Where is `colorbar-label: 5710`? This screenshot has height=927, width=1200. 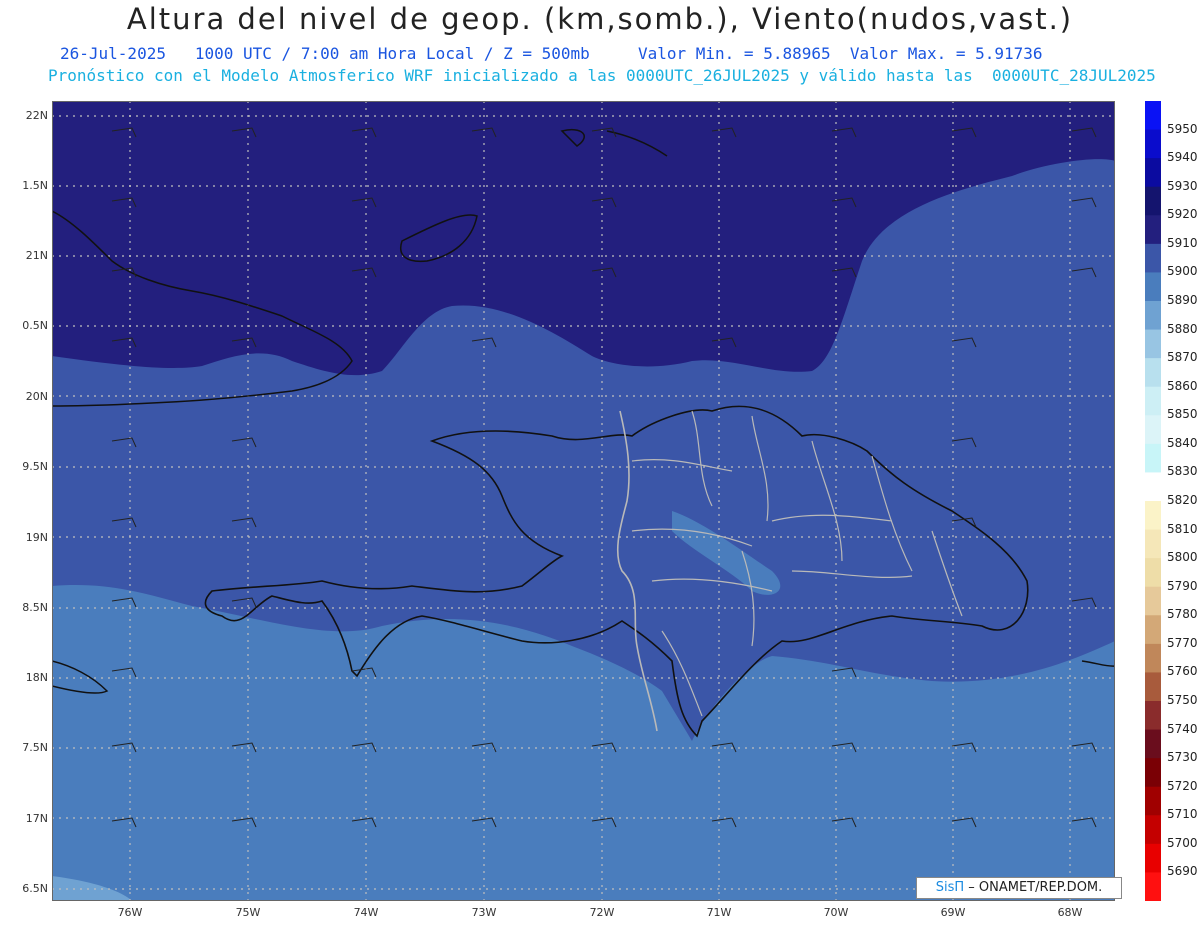 colorbar-label: 5710 is located at coordinates (1182, 814).